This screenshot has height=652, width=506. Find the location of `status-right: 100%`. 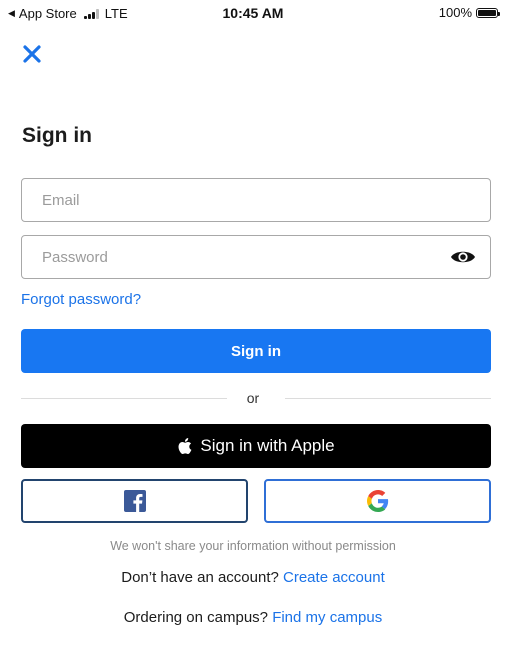

status-right: 100% is located at coordinates (469, 12).